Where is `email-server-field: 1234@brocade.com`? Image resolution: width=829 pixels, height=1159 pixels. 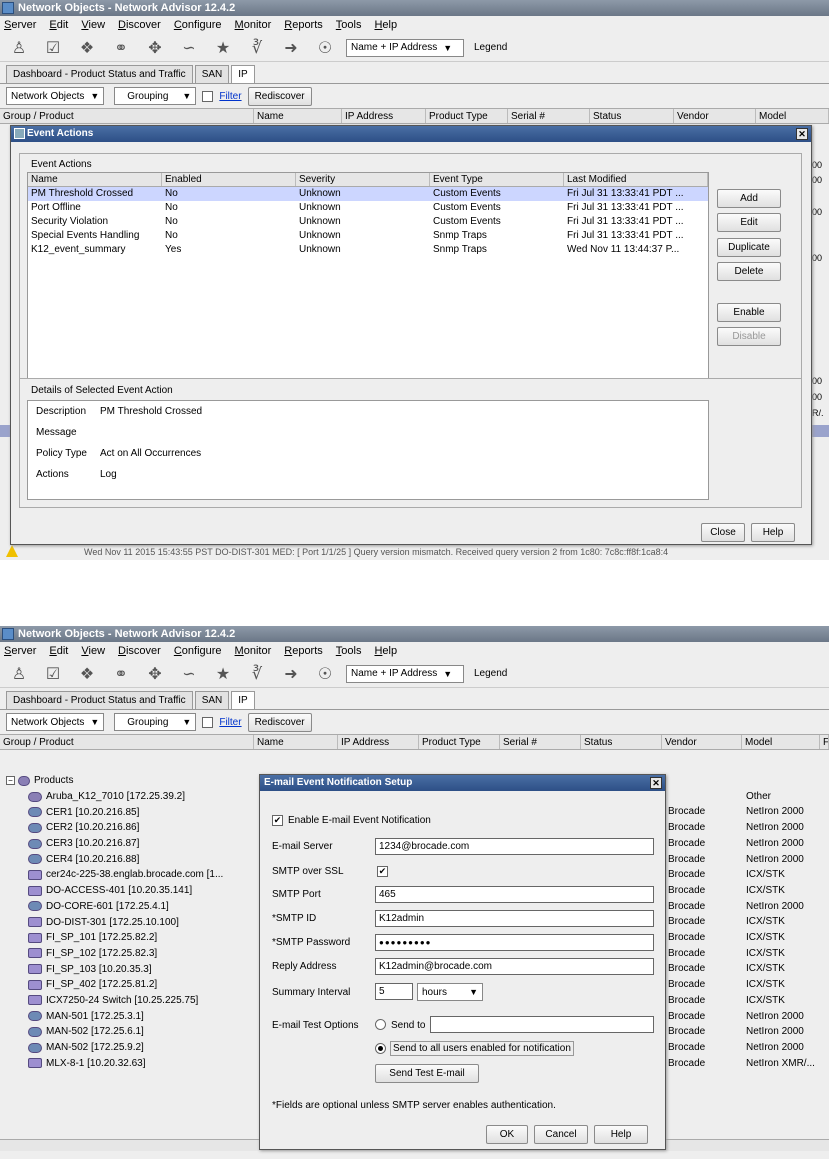
email-server-field: 1234@brocade.com is located at coordinates (514, 846).